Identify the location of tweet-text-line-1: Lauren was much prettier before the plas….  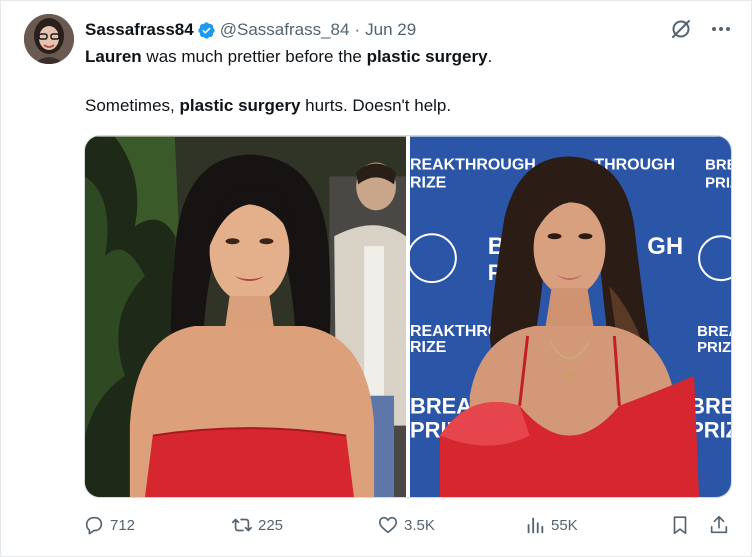
(288, 57).